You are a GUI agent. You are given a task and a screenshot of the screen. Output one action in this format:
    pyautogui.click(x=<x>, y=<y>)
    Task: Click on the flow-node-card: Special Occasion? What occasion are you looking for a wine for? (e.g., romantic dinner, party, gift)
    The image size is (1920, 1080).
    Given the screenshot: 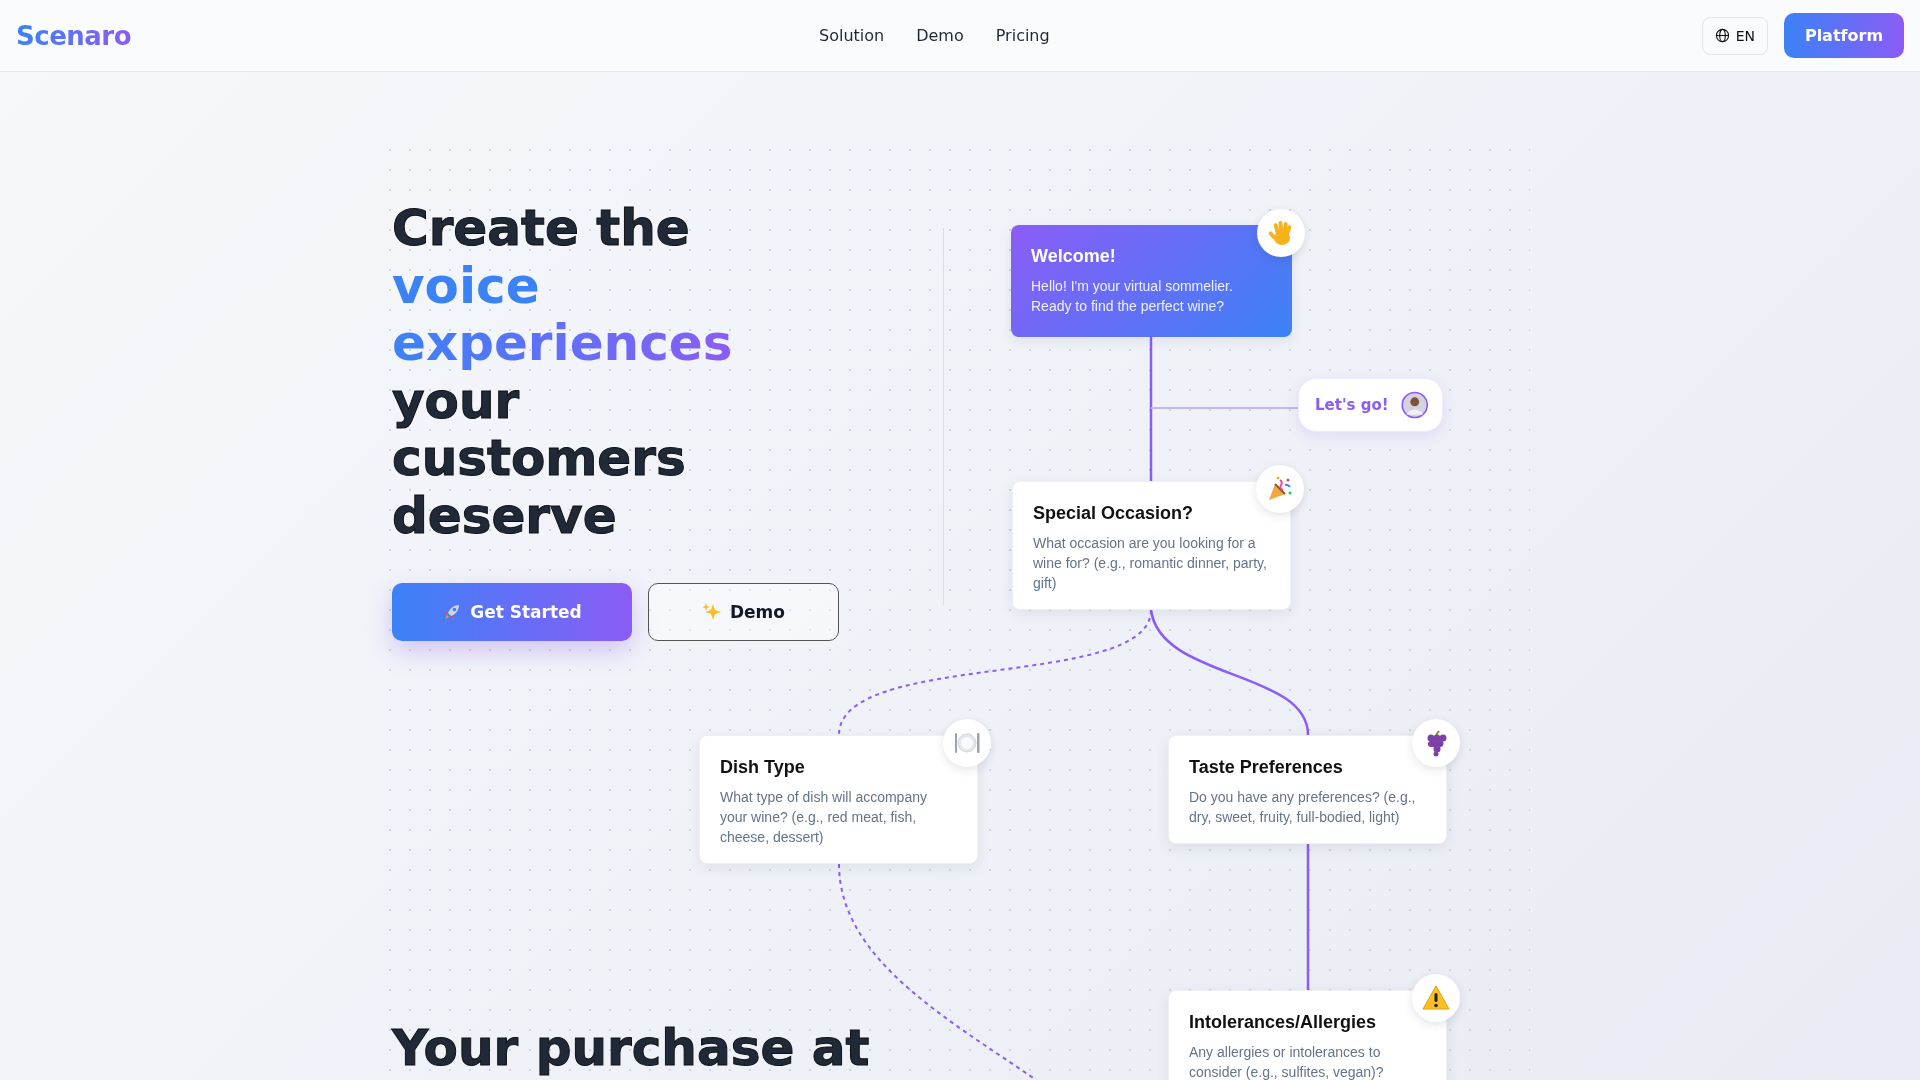 What is the action you would take?
    pyautogui.click(x=1151, y=545)
    